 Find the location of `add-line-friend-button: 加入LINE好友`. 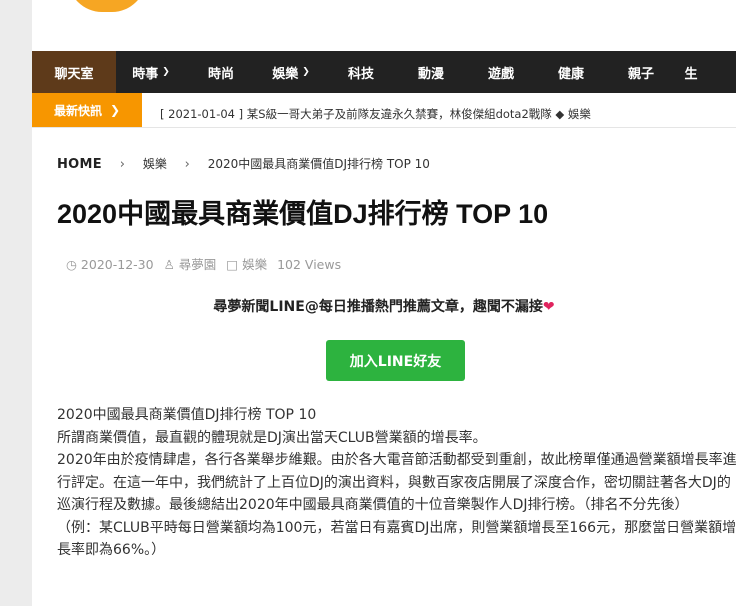

add-line-friend-button: 加入LINE好友 is located at coordinates (395, 360).